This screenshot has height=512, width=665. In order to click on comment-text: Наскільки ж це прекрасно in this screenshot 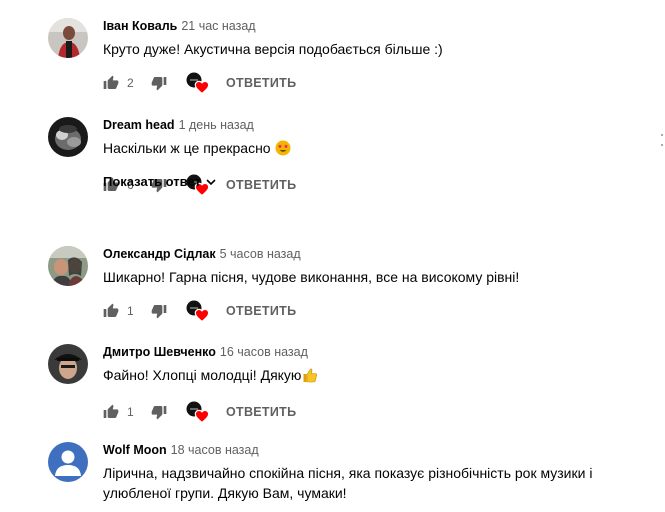, I will do `click(375, 149)`.